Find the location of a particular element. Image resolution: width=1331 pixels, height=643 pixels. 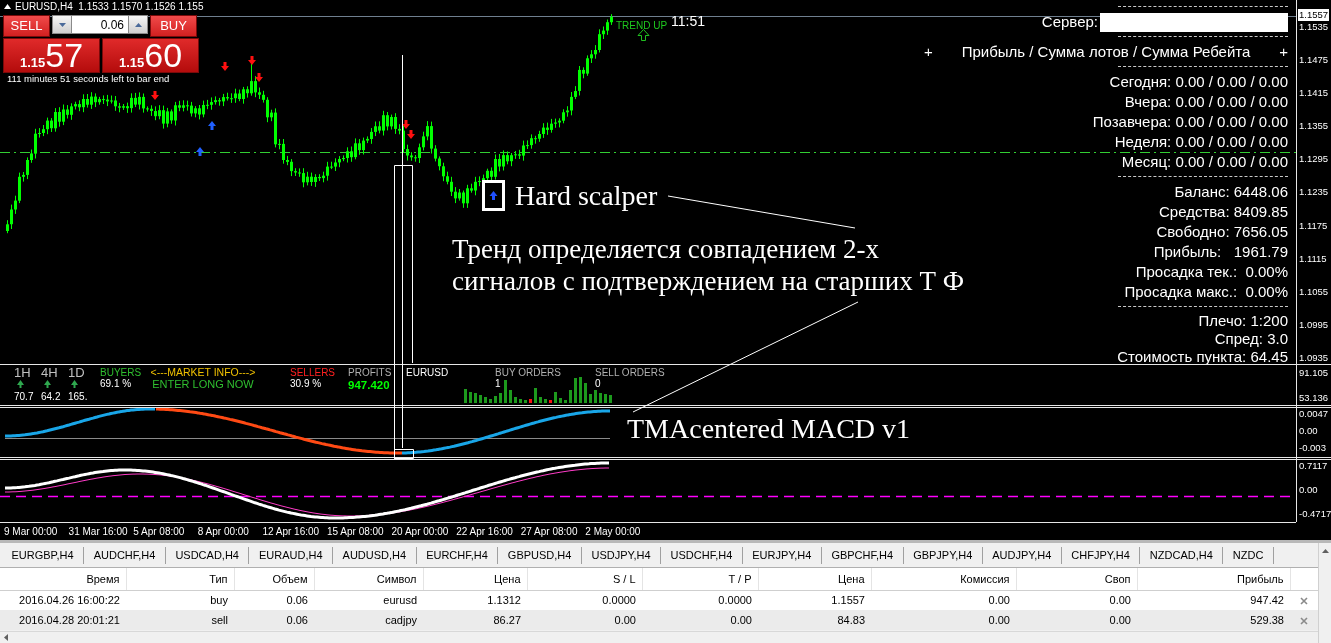

vertical-scrollbar is located at coordinates (1324, 593).